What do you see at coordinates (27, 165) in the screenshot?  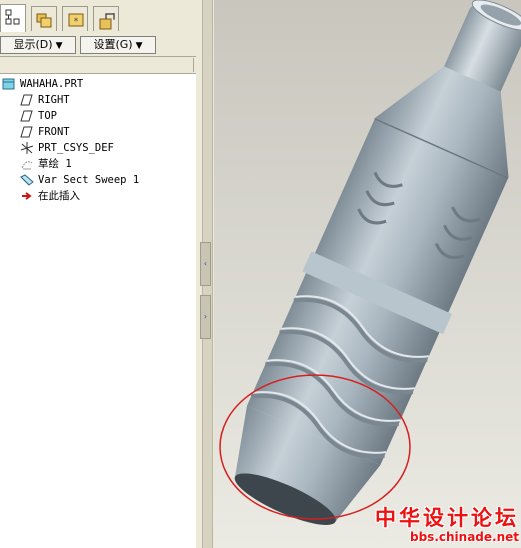 I see `sketch-icon` at bounding box center [27, 165].